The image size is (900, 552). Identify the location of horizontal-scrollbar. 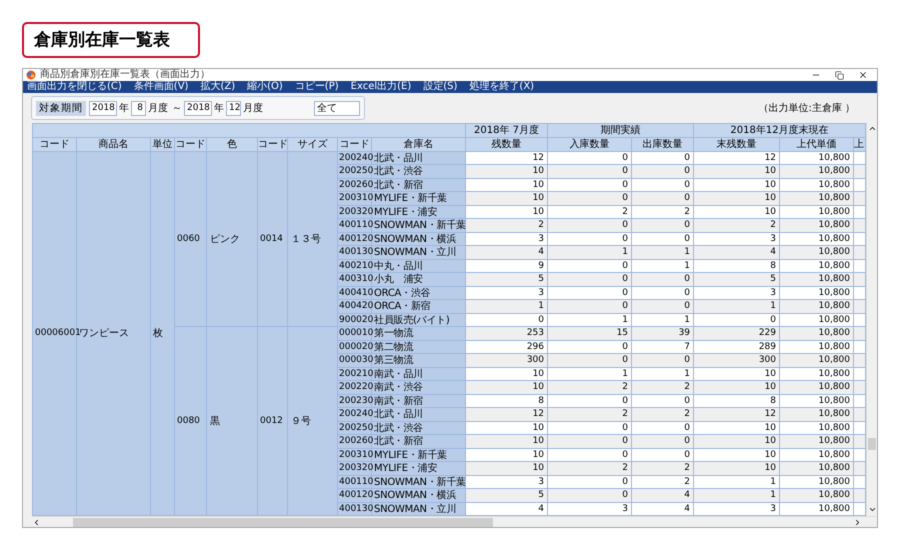
(454, 521).